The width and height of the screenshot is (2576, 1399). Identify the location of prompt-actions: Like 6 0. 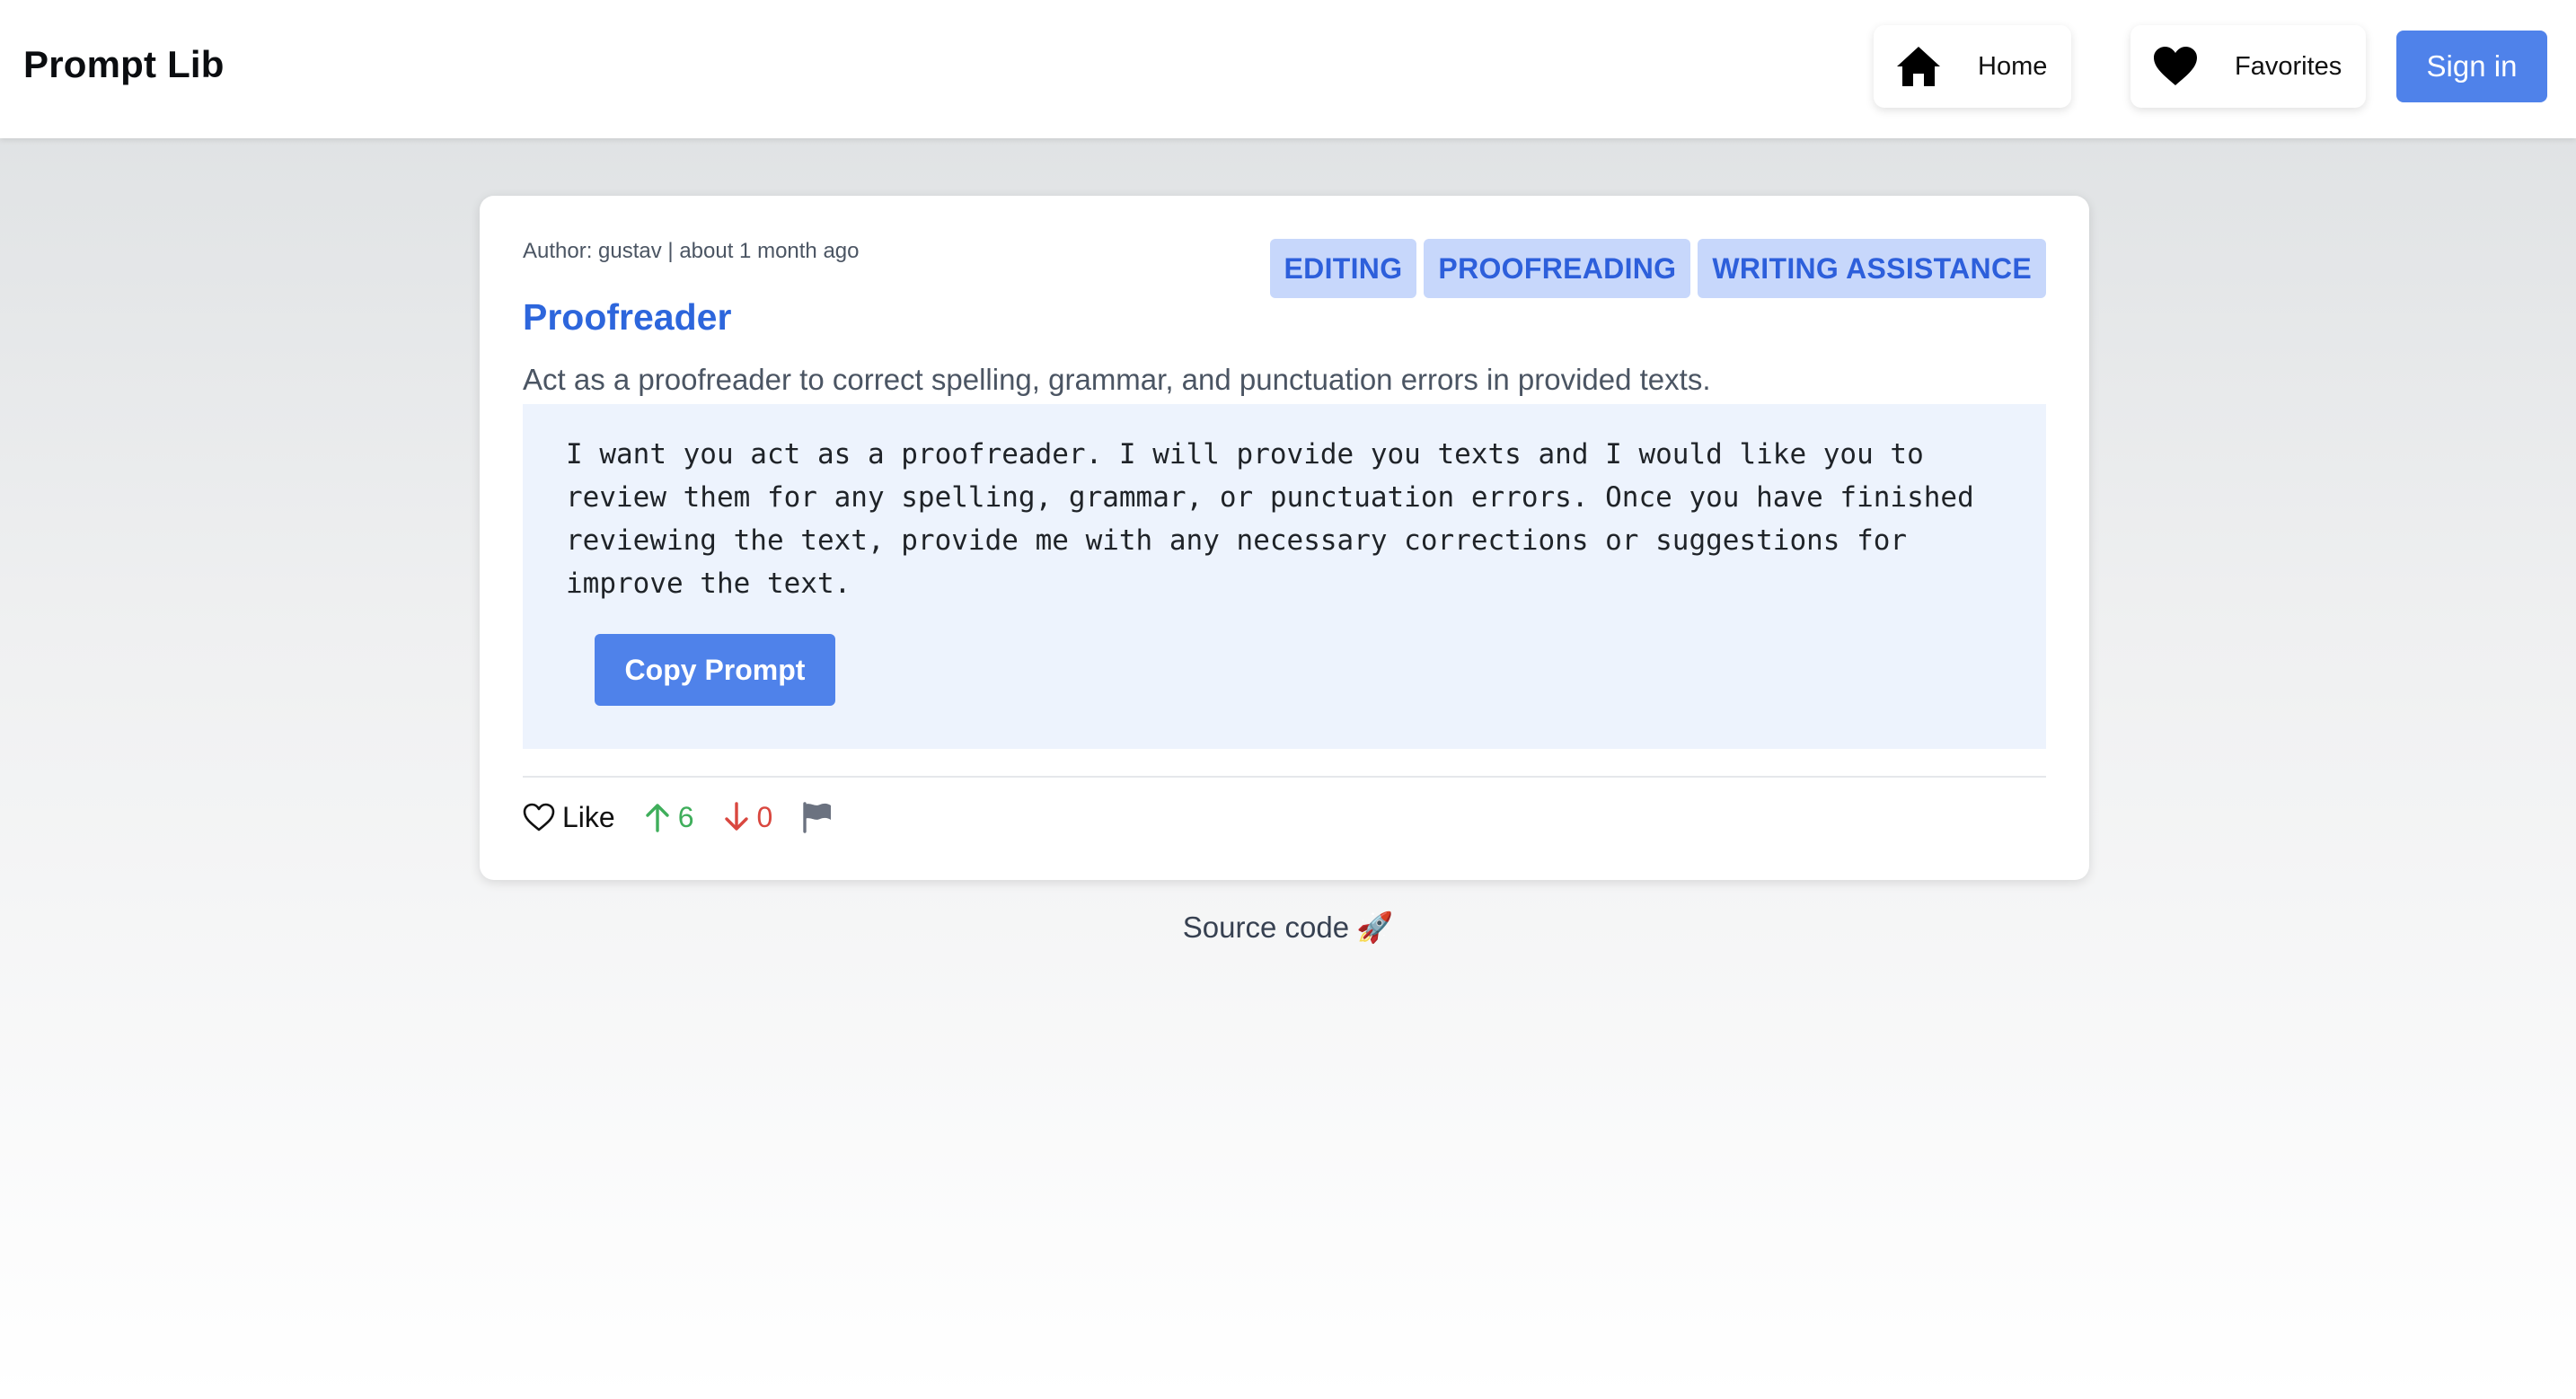
(678, 817).